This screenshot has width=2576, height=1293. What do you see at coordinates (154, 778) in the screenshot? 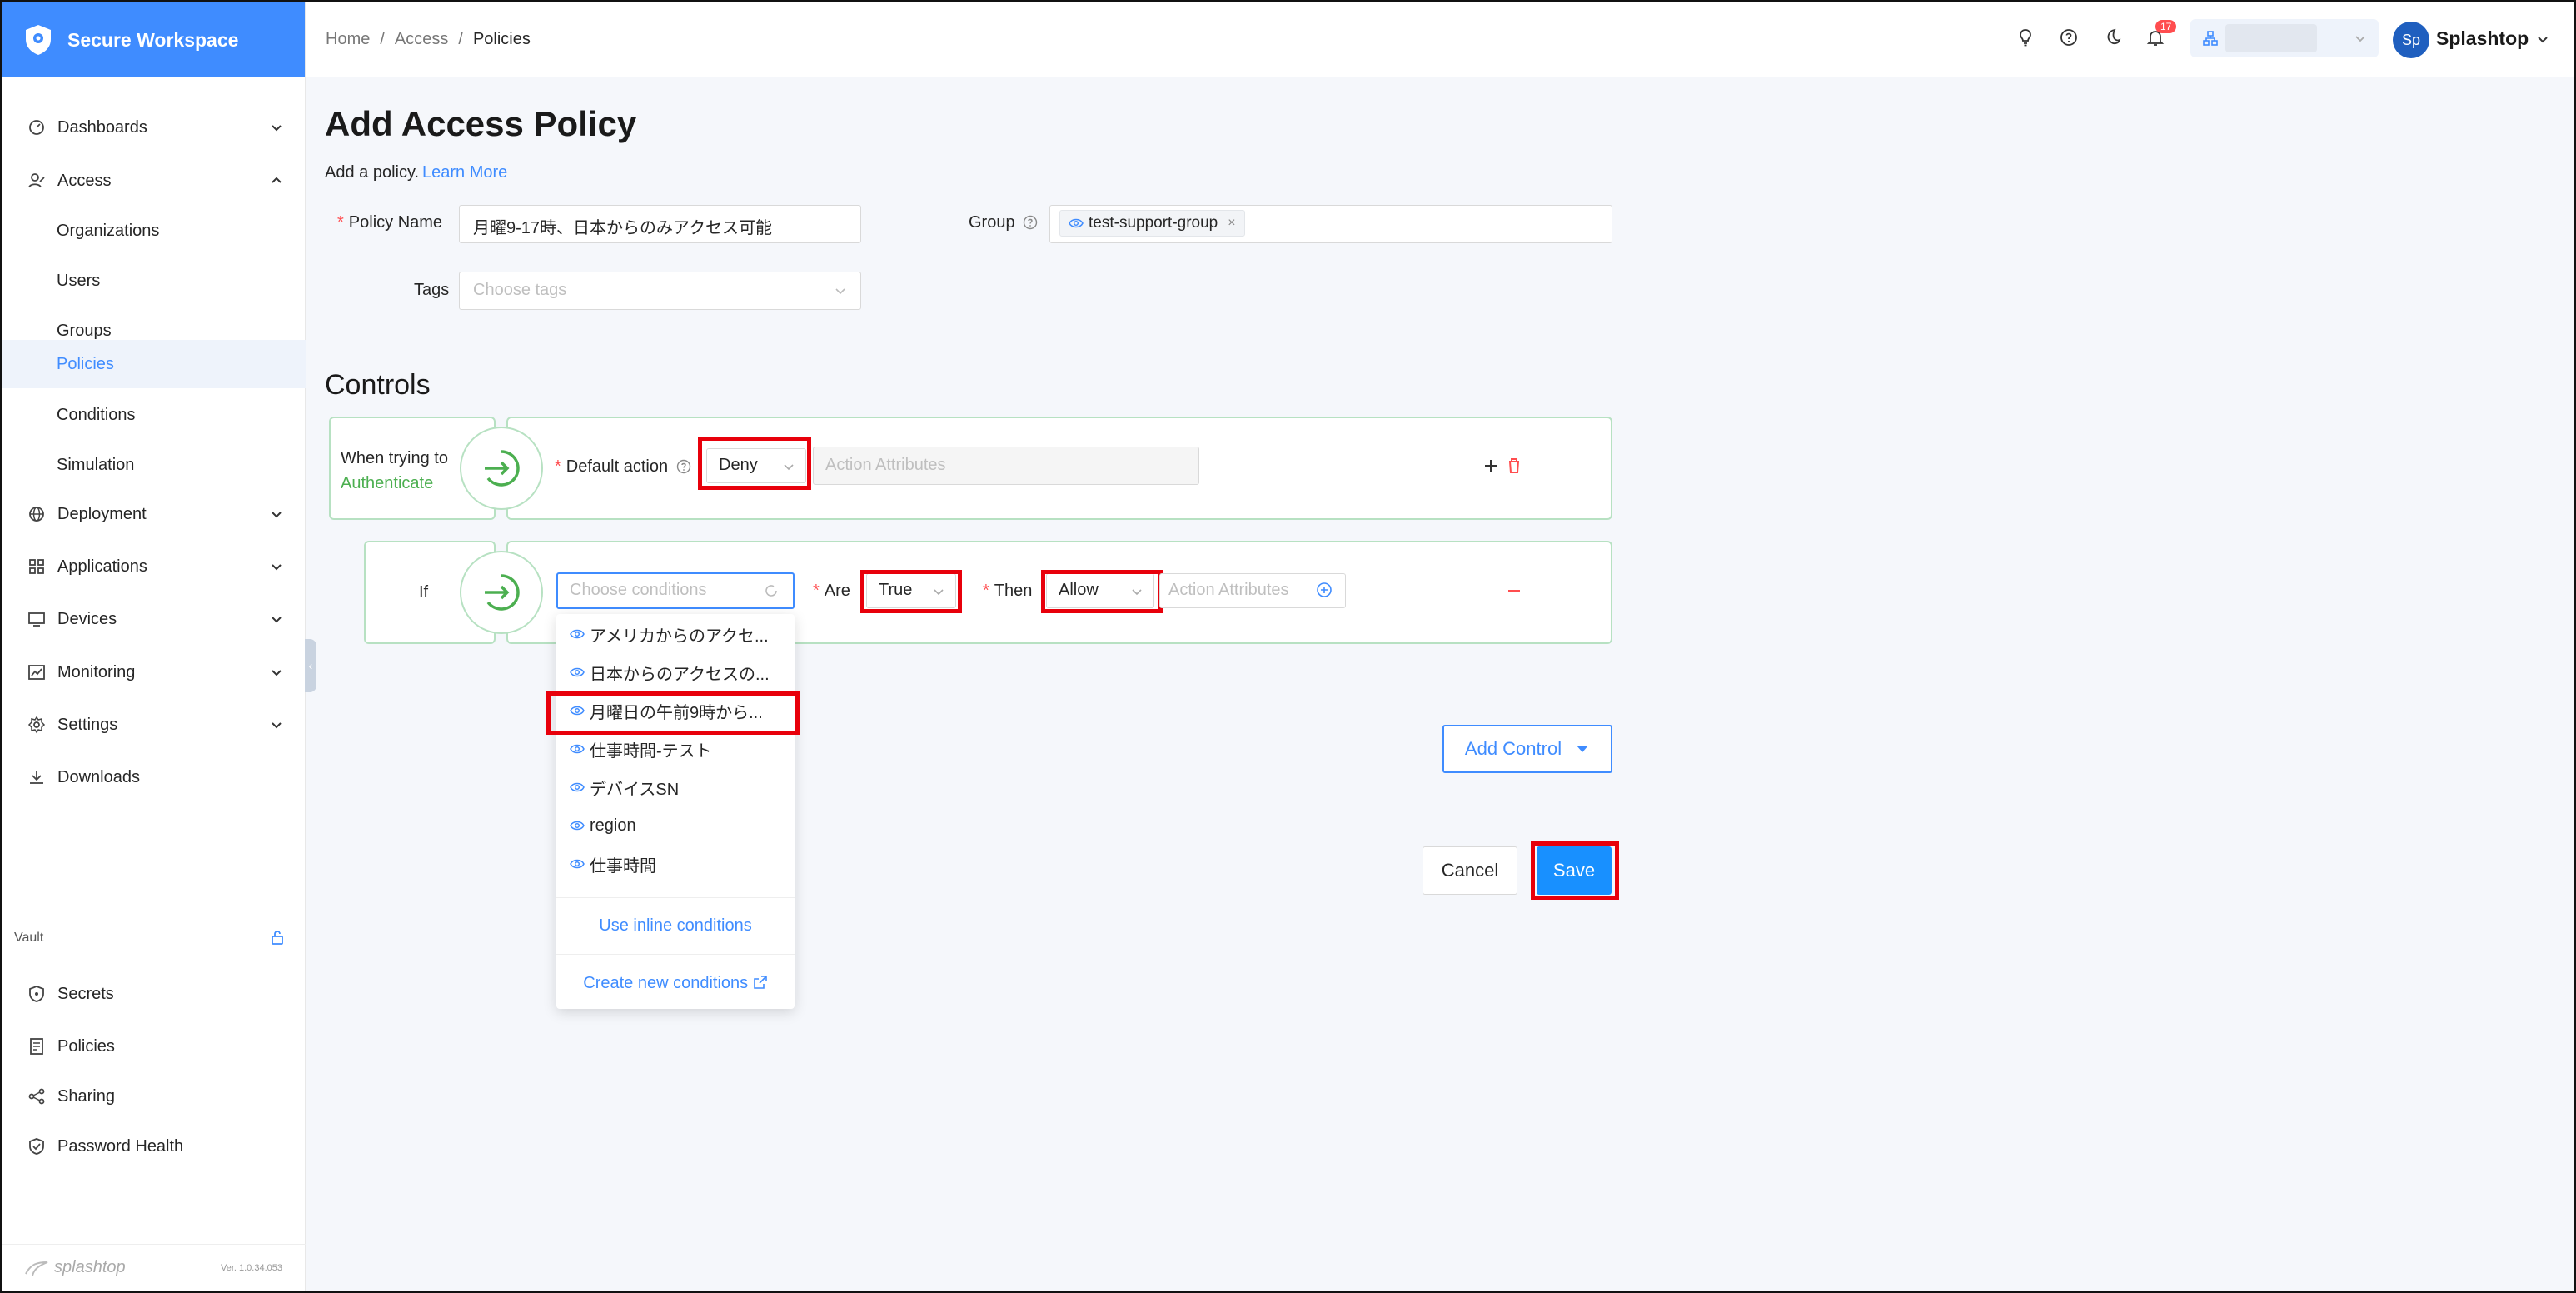
I see `sidebar-item-downloads: Downloads` at bounding box center [154, 778].